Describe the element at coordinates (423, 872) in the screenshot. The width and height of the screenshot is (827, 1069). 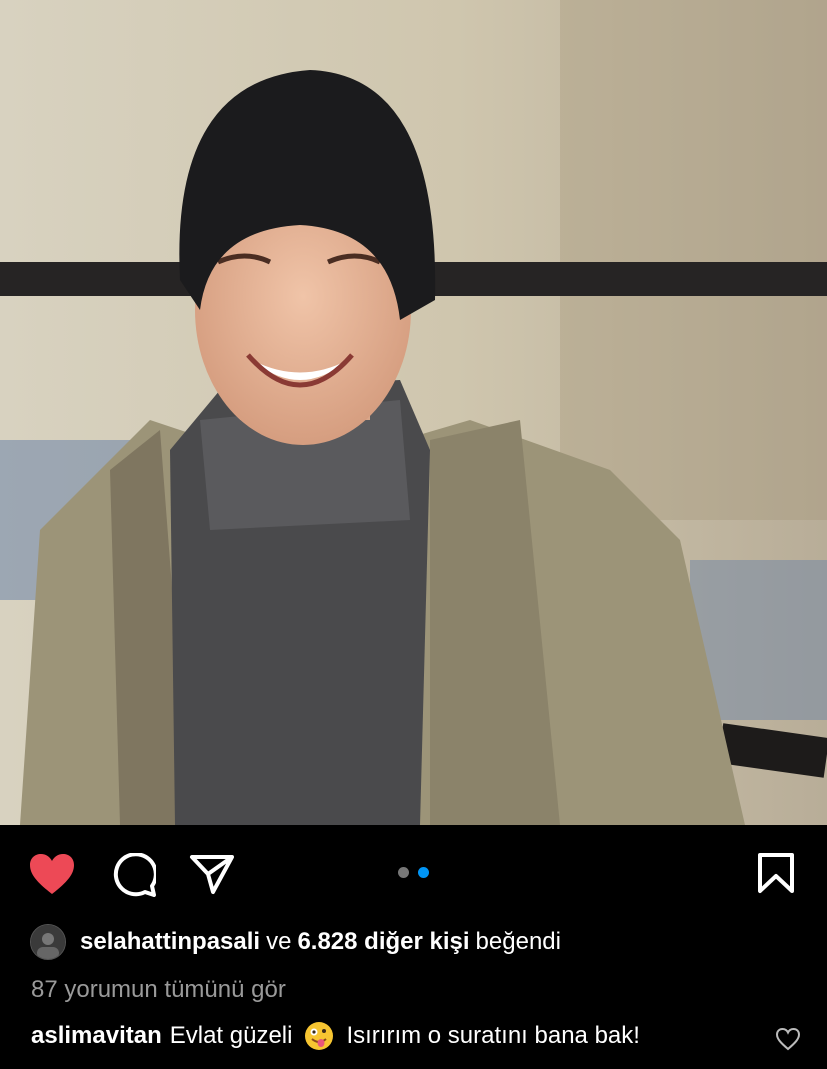
I see `carousel-dot-active` at that location.